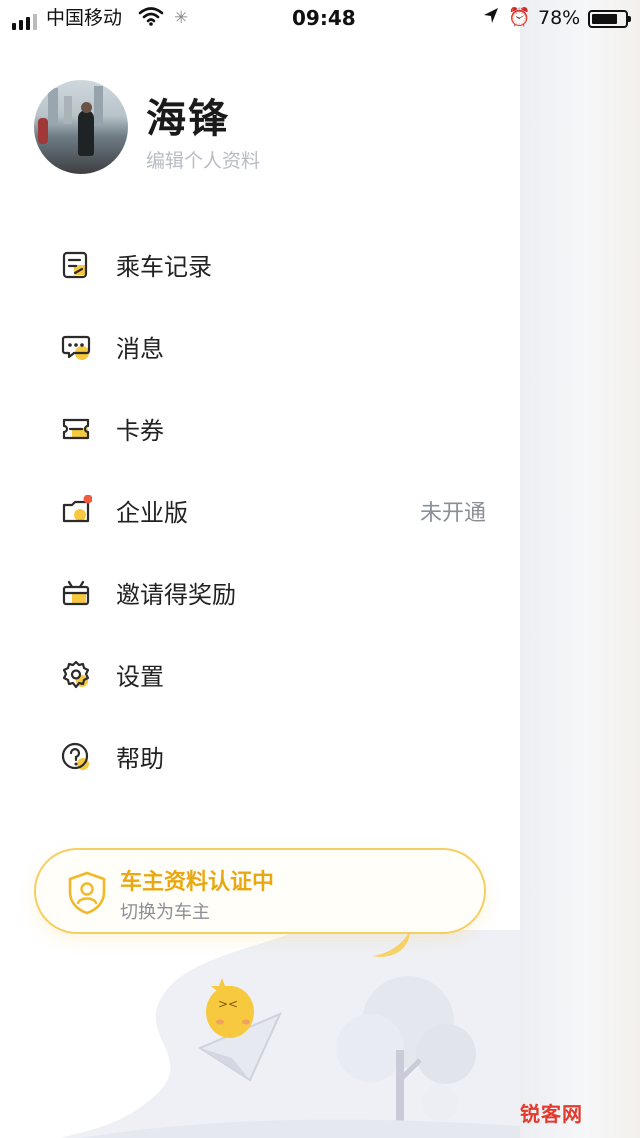  Describe the element at coordinates (152, 513) in the screenshot. I see `menu-item-label: 企业版` at that location.